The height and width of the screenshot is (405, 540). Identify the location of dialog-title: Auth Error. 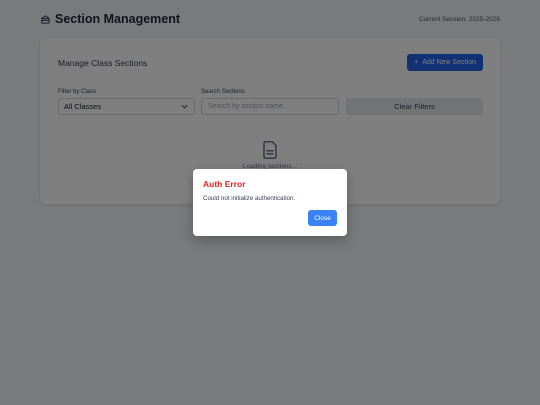
(224, 184).